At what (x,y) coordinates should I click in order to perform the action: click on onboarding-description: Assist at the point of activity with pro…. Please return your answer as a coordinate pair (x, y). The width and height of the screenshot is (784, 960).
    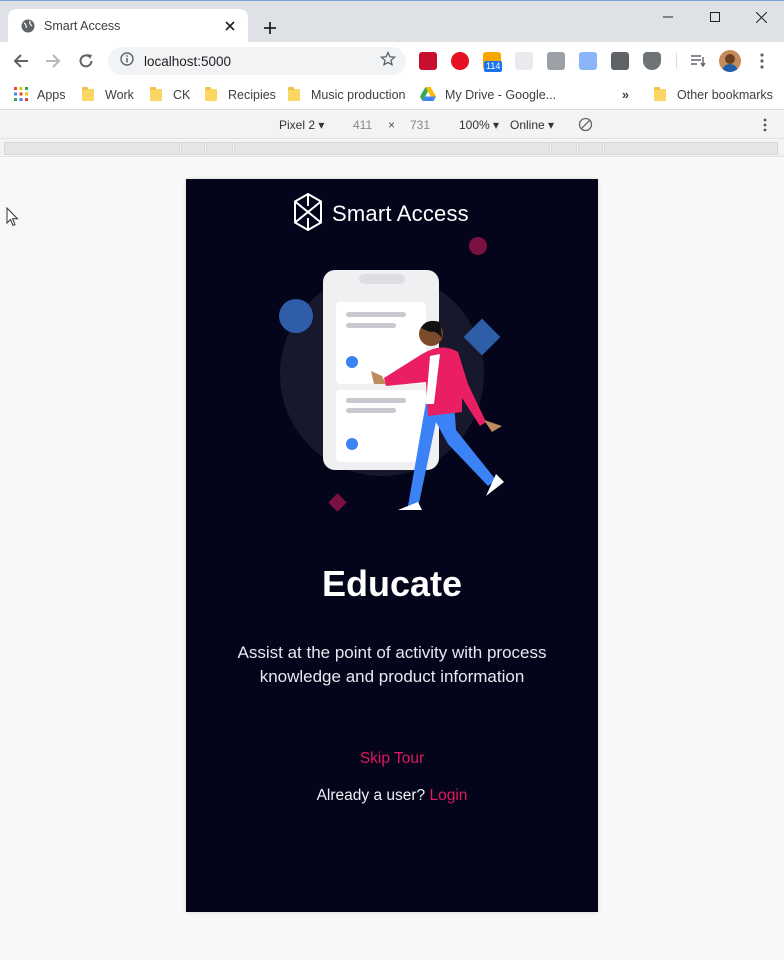
    Looking at the image, I should click on (392, 664).